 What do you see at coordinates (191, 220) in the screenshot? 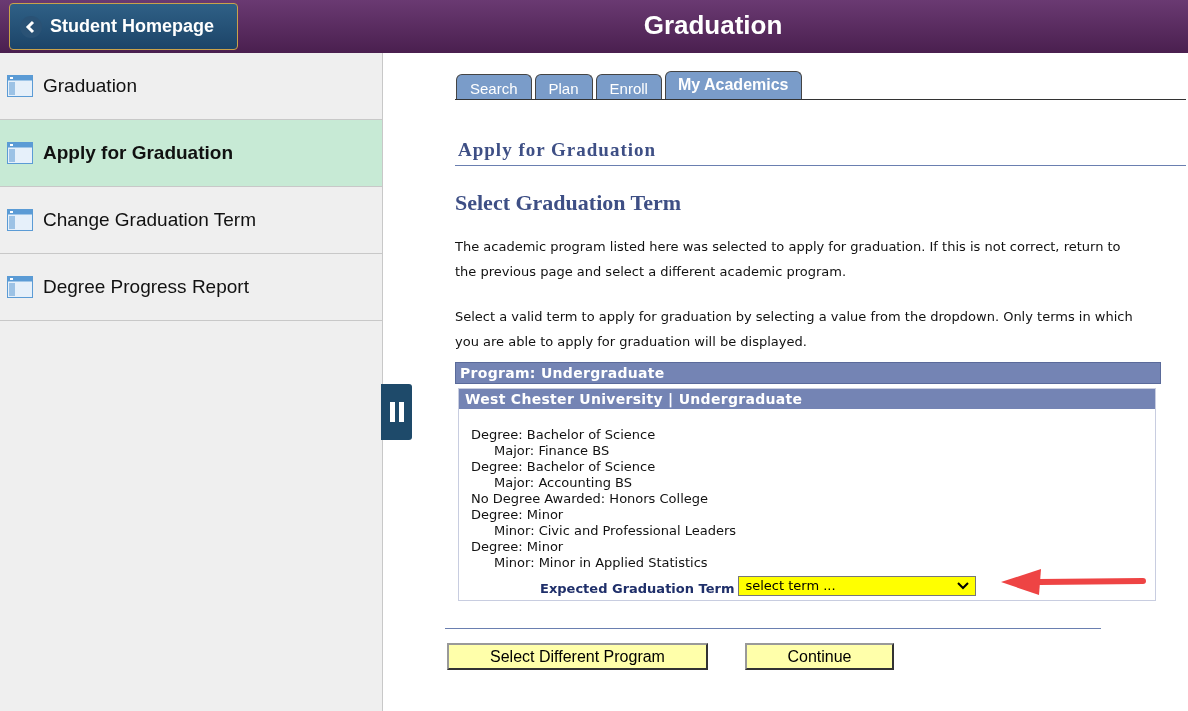
I see `sidebar-item: Change Graduation Term` at bounding box center [191, 220].